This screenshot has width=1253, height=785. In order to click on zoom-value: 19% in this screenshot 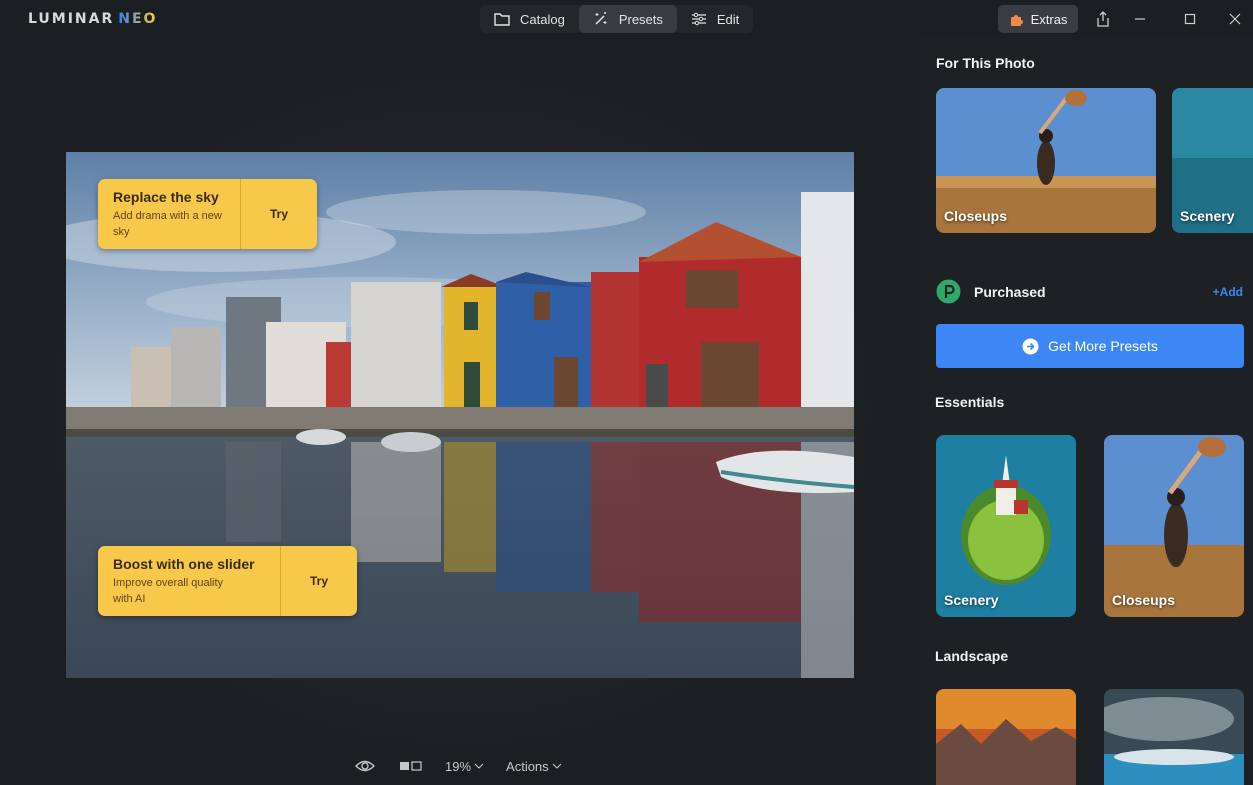, I will do `click(458, 766)`.